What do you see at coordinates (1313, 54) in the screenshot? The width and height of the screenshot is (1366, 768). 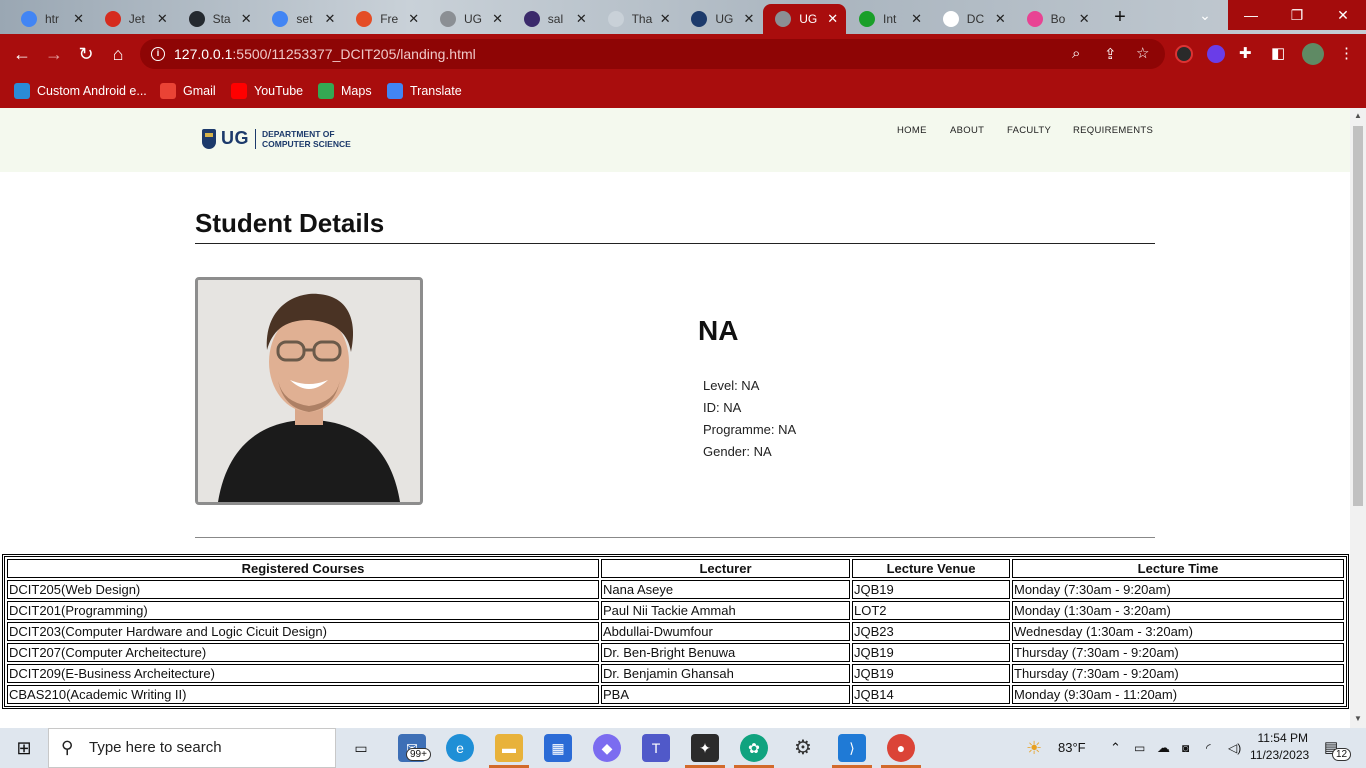 I see `profile-avatar` at bounding box center [1313, 54].